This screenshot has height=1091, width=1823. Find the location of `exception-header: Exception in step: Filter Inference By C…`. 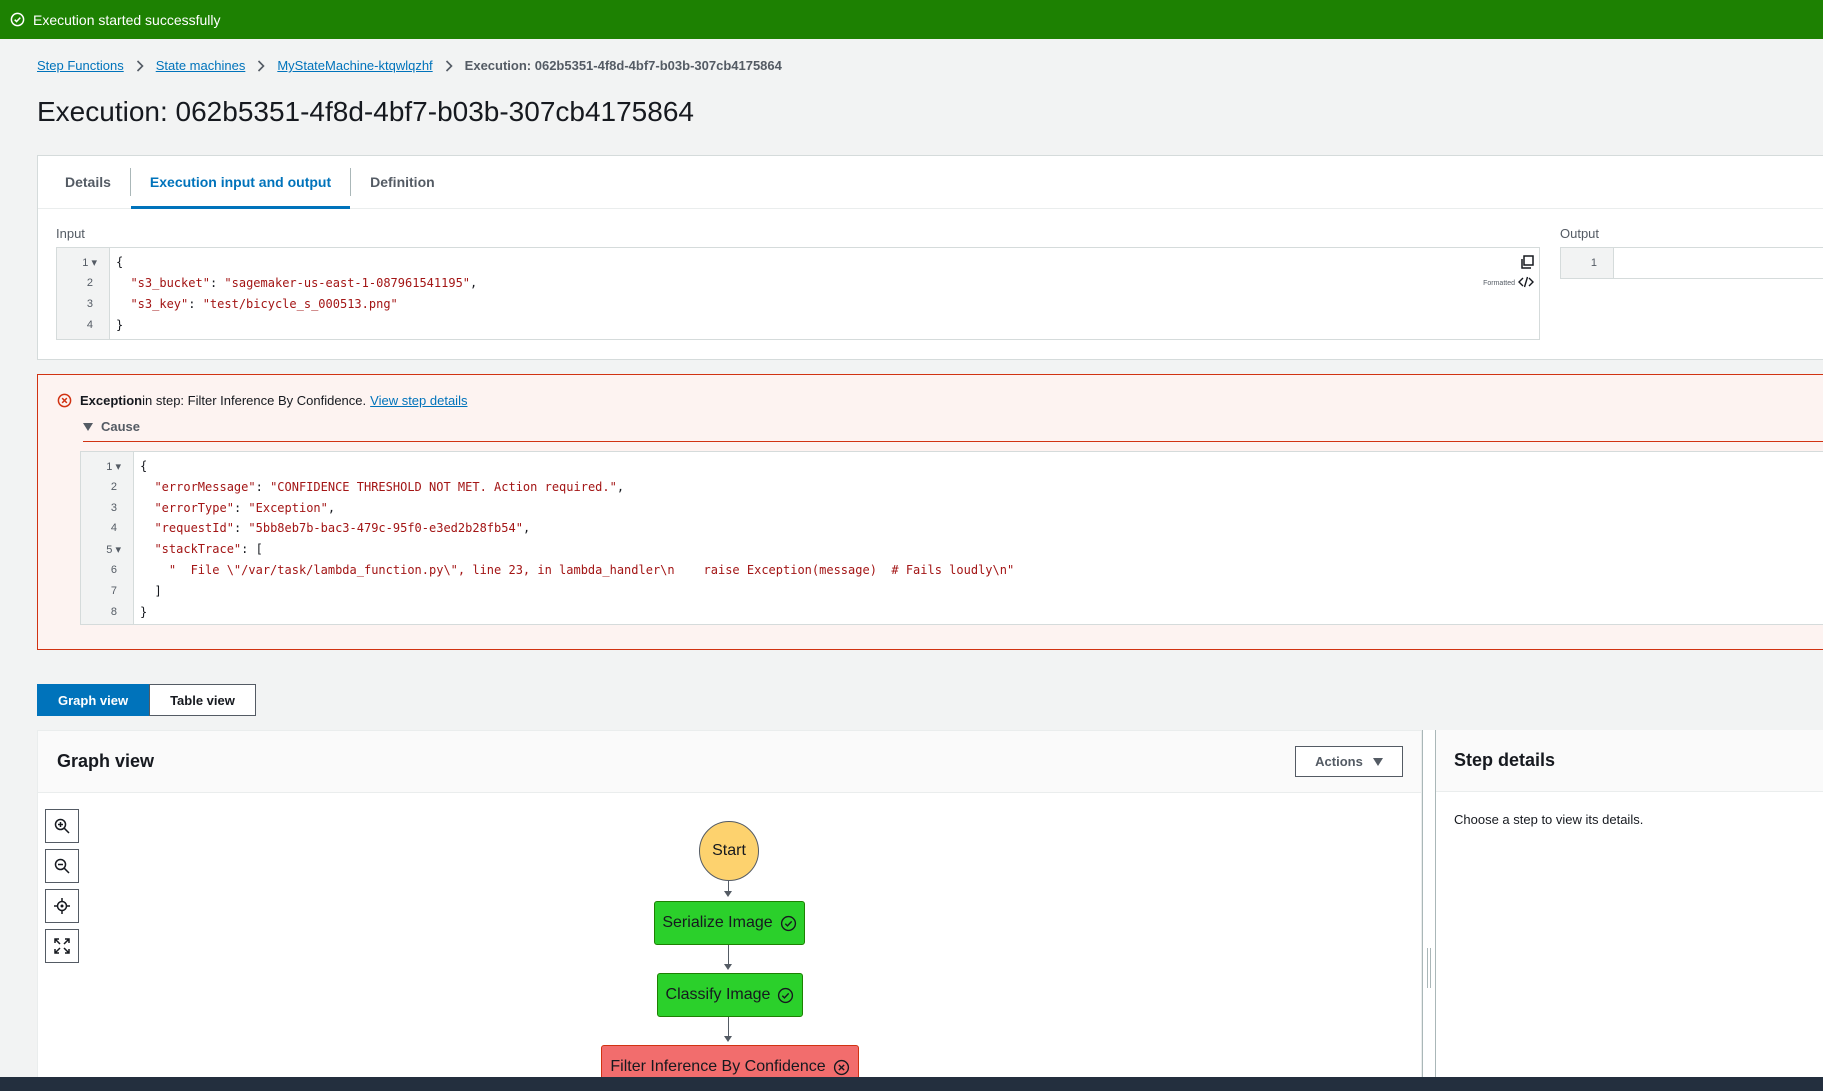

exception-header: Exception in step: Filter Inference By C… is located at coordinates (262, 400).